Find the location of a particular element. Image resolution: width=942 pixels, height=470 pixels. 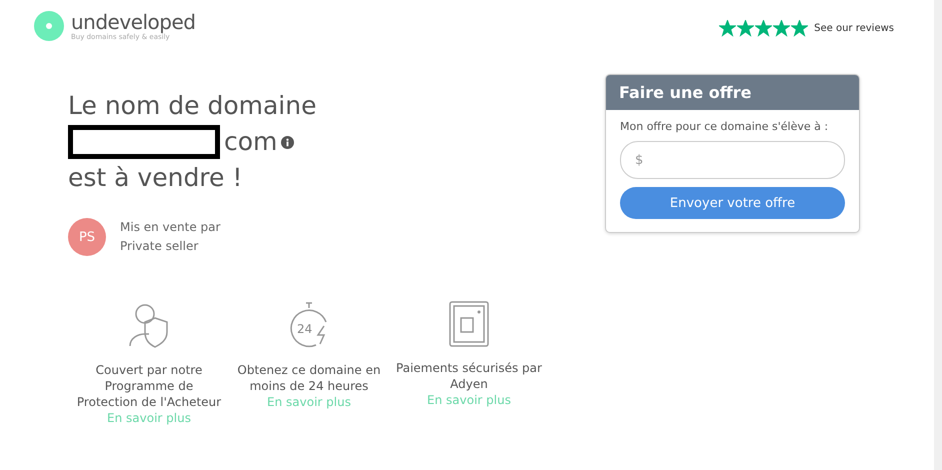

field-label: Mon offre pour ce domaine s'élève à : is located at coordinates (725, 126).